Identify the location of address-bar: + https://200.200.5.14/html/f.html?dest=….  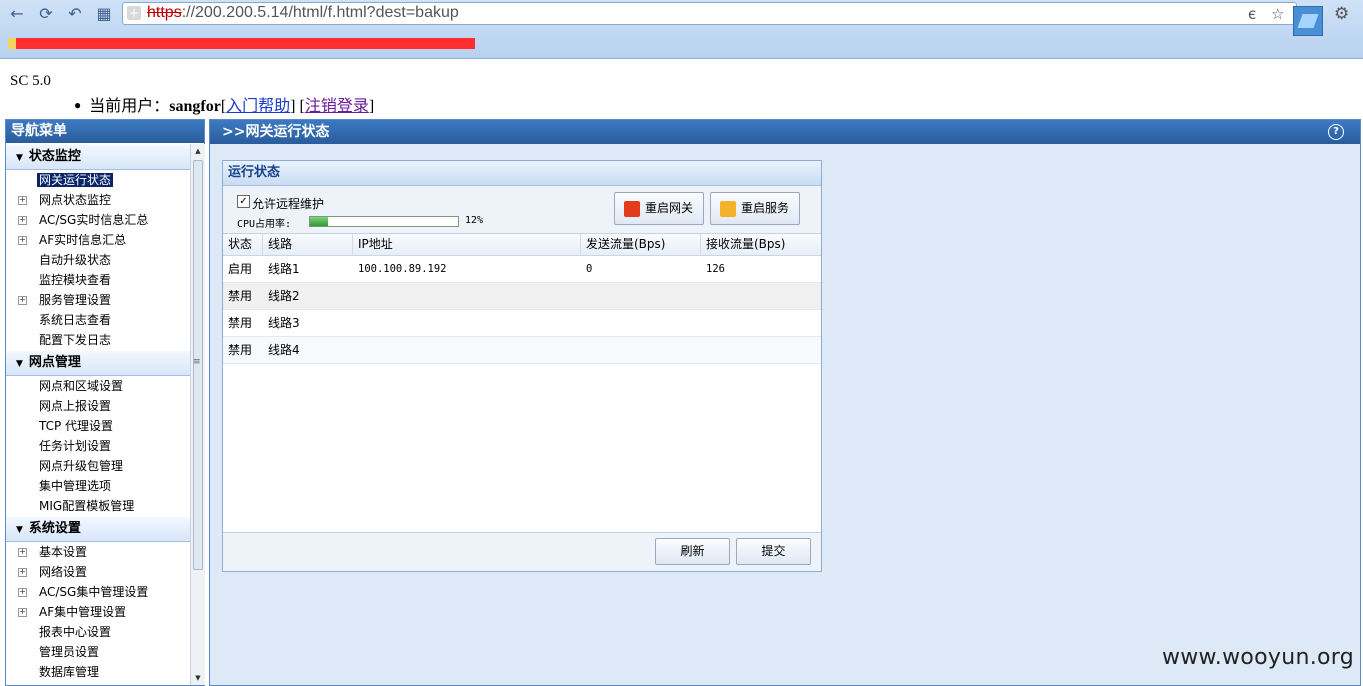
(709, 13).